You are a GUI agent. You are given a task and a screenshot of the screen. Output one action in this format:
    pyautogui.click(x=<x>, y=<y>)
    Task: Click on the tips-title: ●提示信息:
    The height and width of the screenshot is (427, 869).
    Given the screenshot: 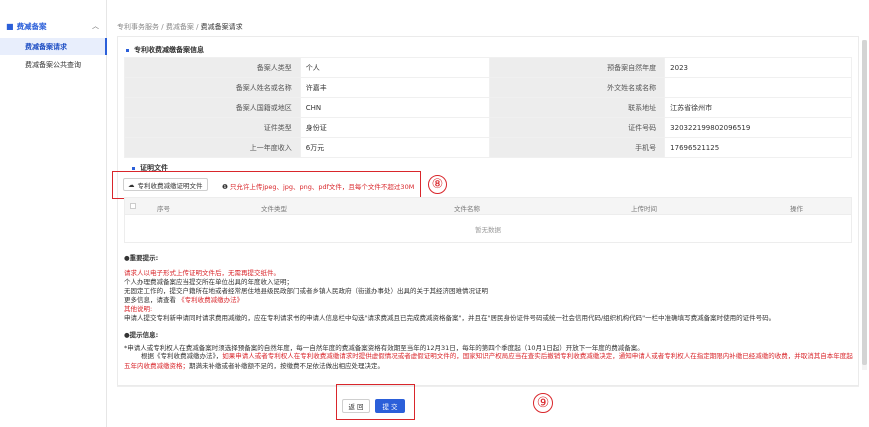 What is the action you would take?
    pyautogui.click(x=141, y=335)
    